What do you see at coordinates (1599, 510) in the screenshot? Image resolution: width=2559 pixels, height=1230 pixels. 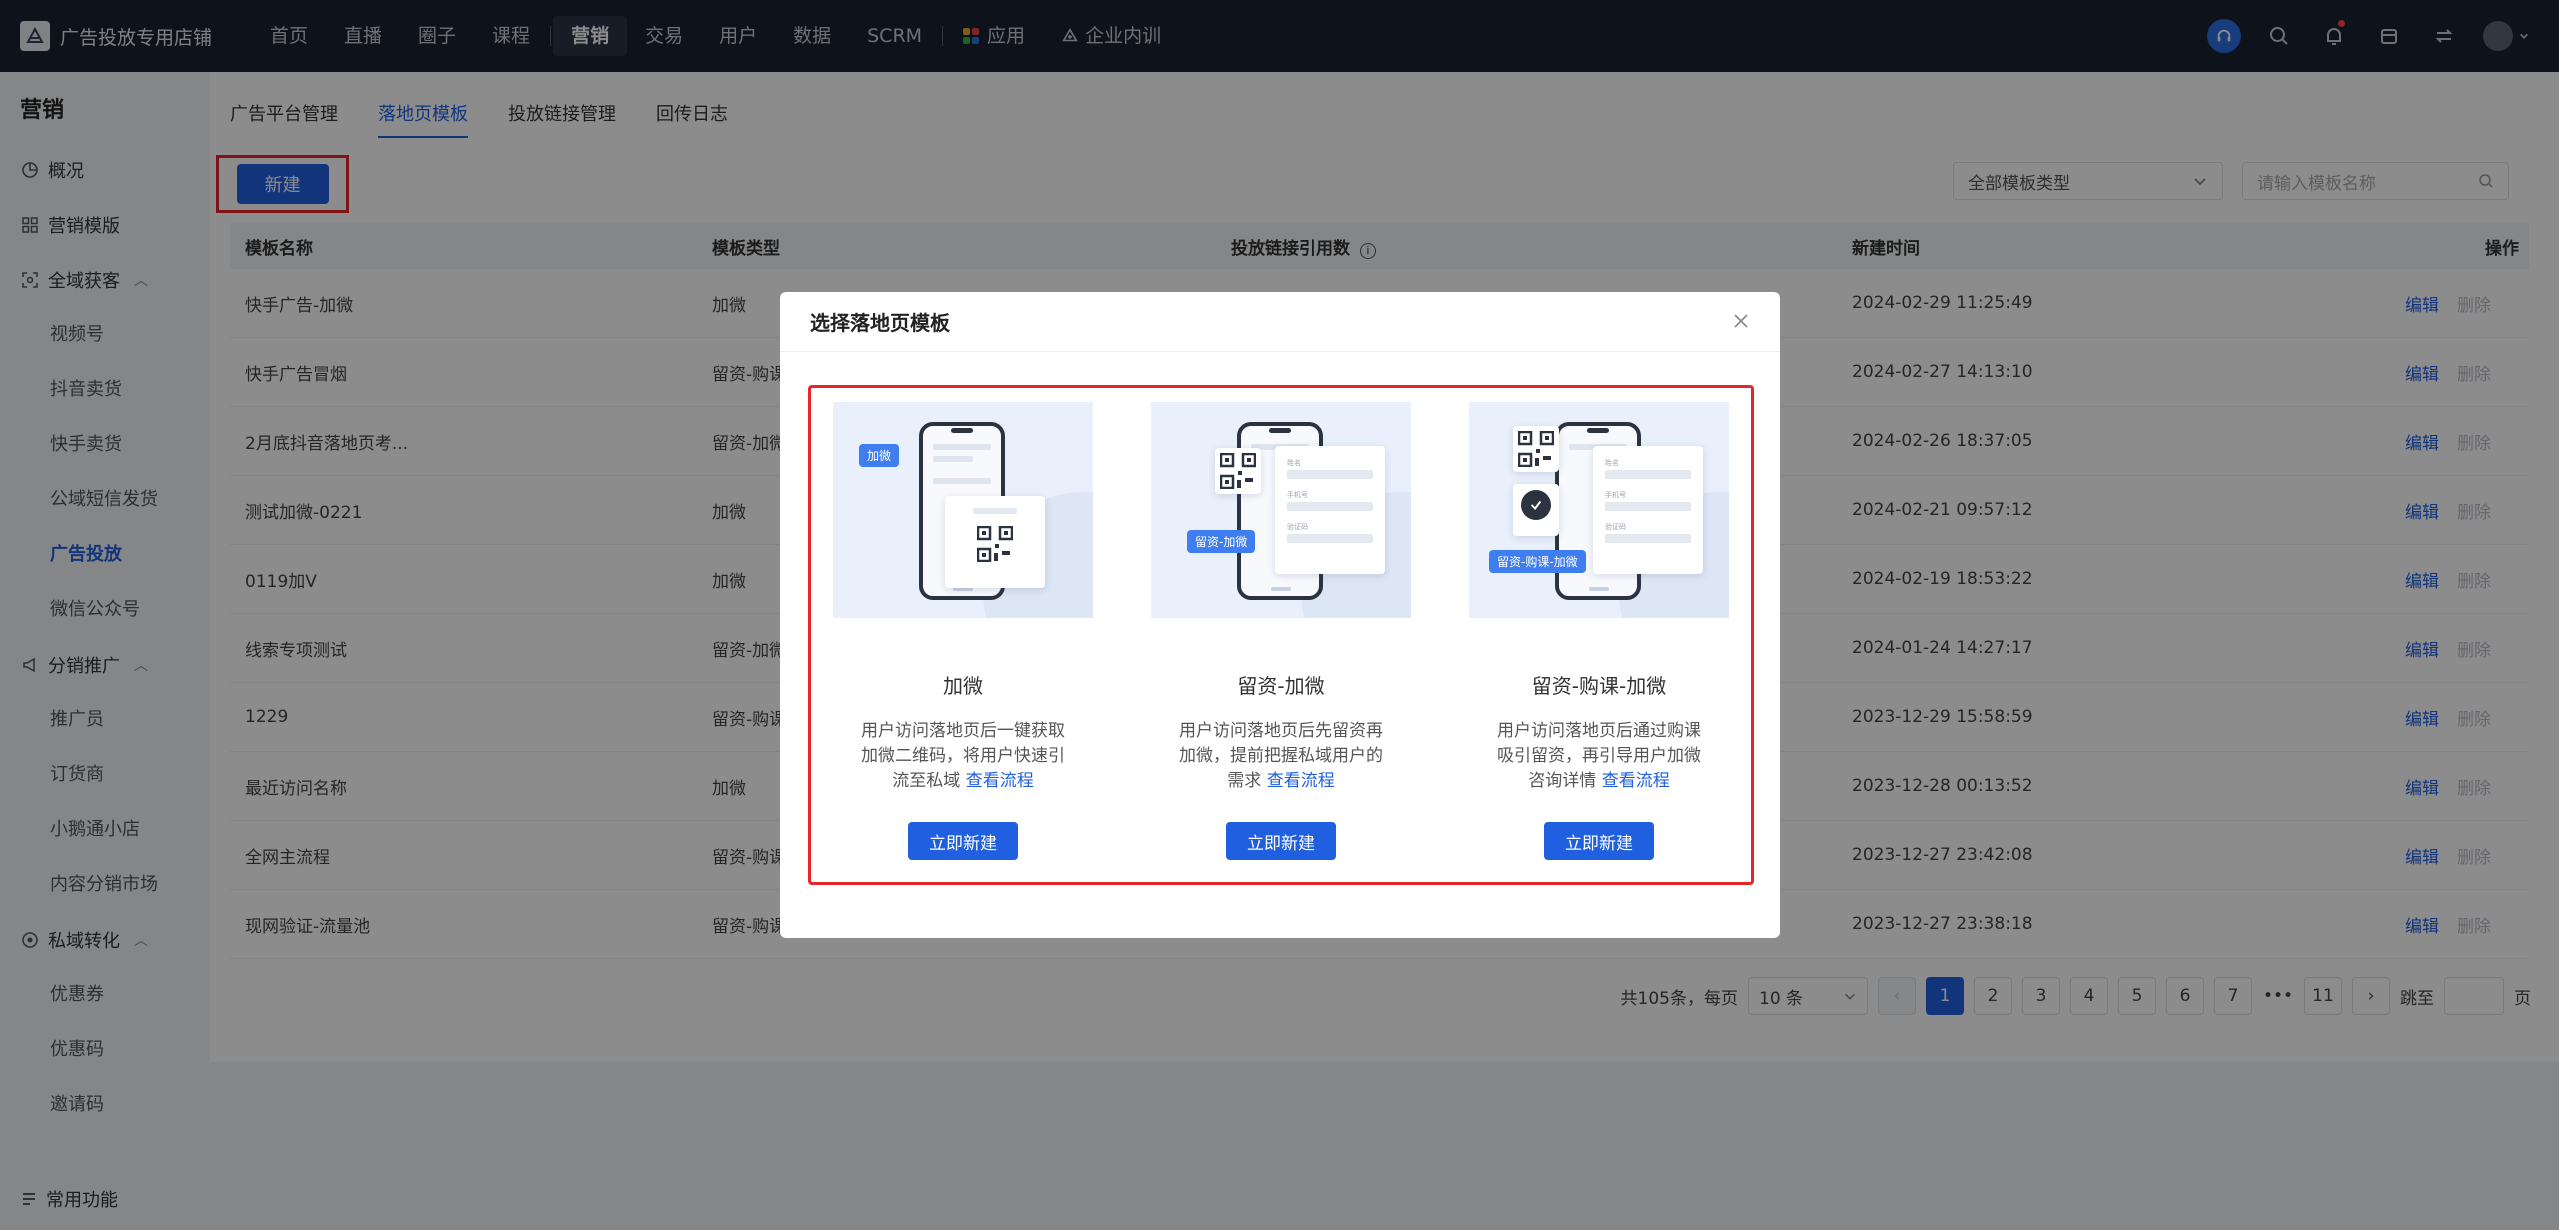 I see `lead-course-wechat-illustration: 姓名 手机号 验证码 留资-购课-加微` at bounding box center [1599, 510].